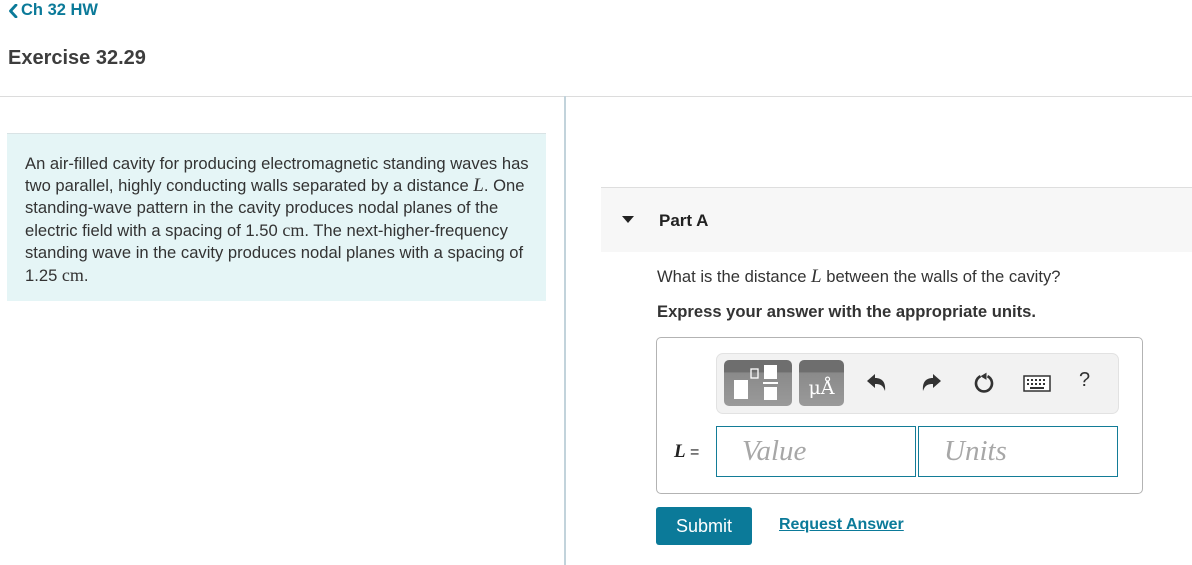 The width and height of the screenshot is (1192, 565). I want to click on answer-variable-label: L =, so click(686, 452).